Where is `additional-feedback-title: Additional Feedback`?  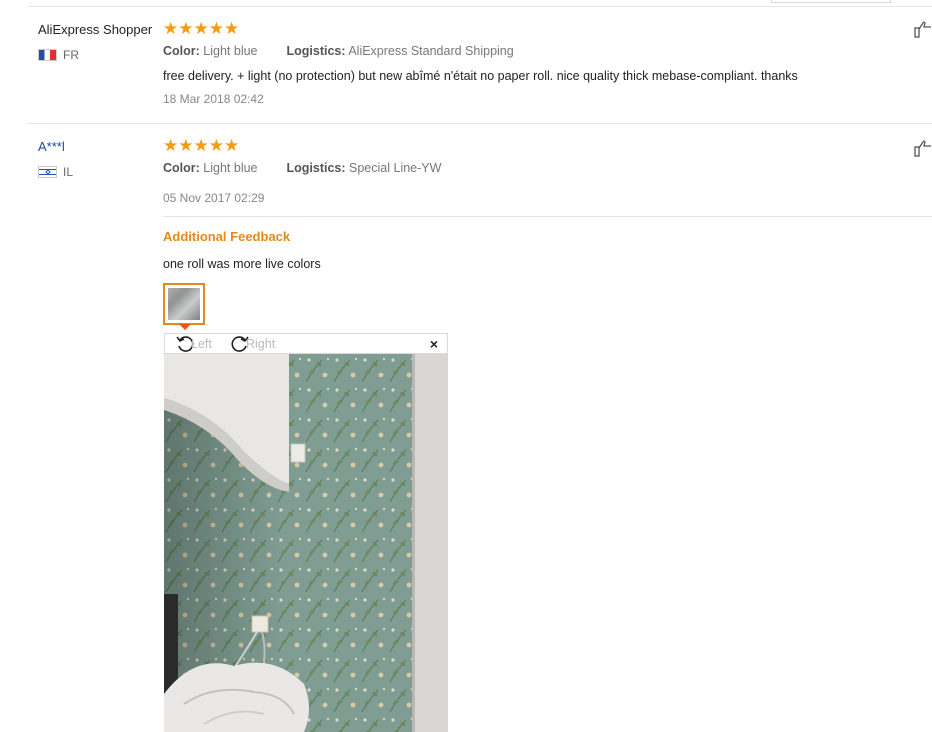 additional-feedback-title: Additional Feedback is located at coordinates (227, 236).